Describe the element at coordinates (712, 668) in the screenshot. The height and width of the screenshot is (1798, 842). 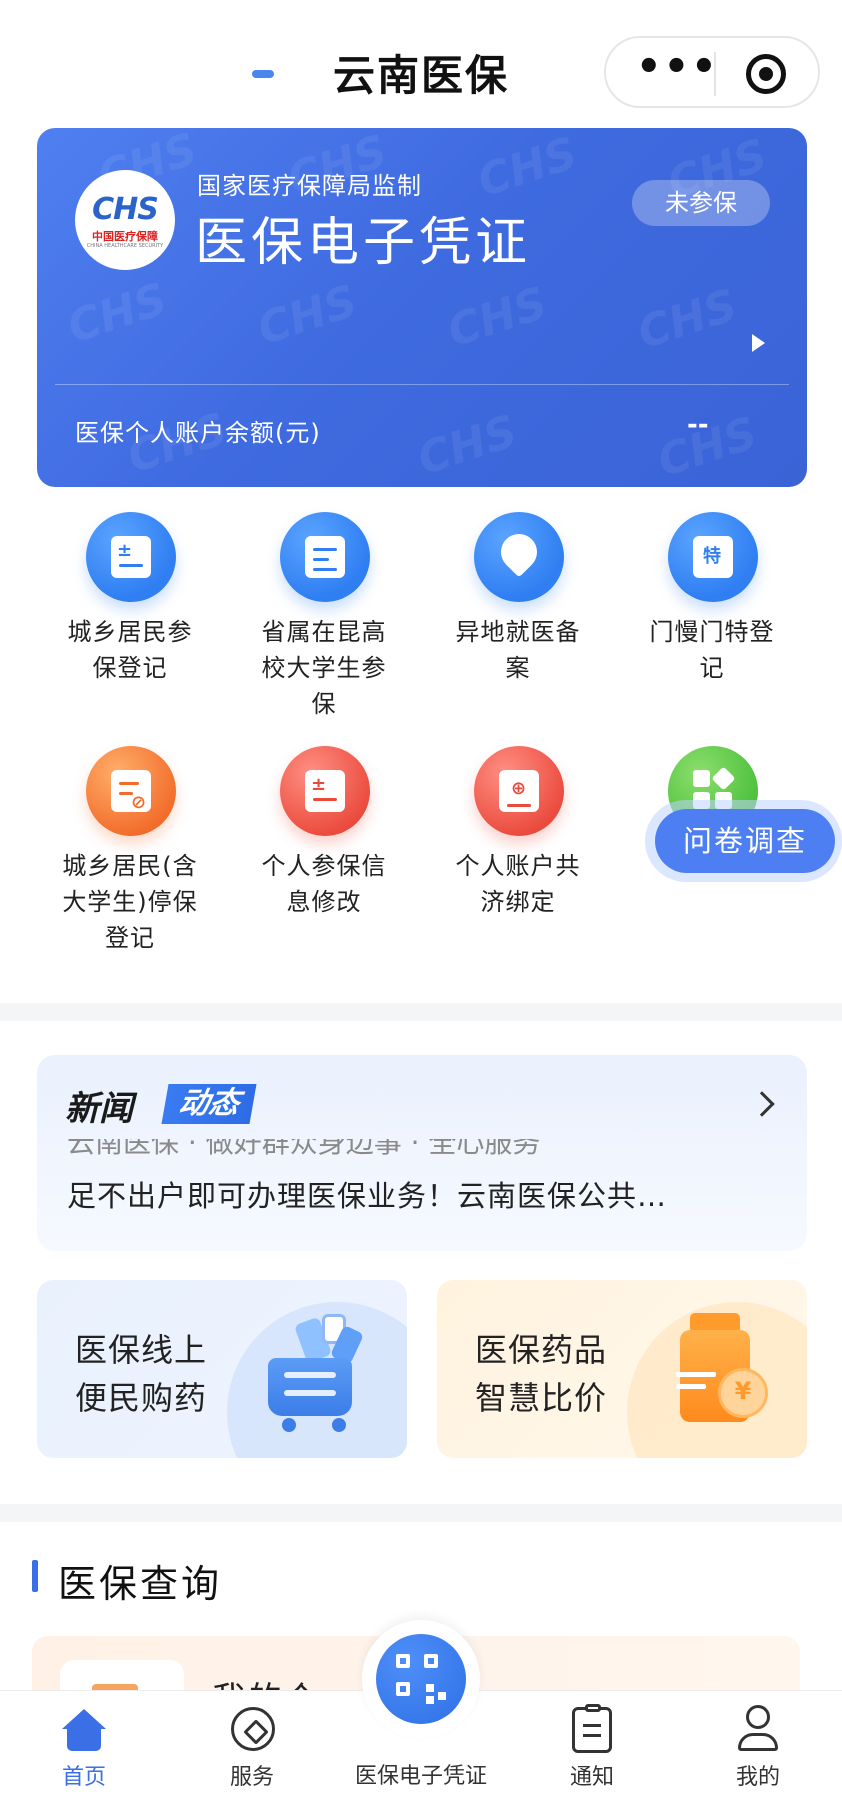
I see `service-label-line: 记` at that location.